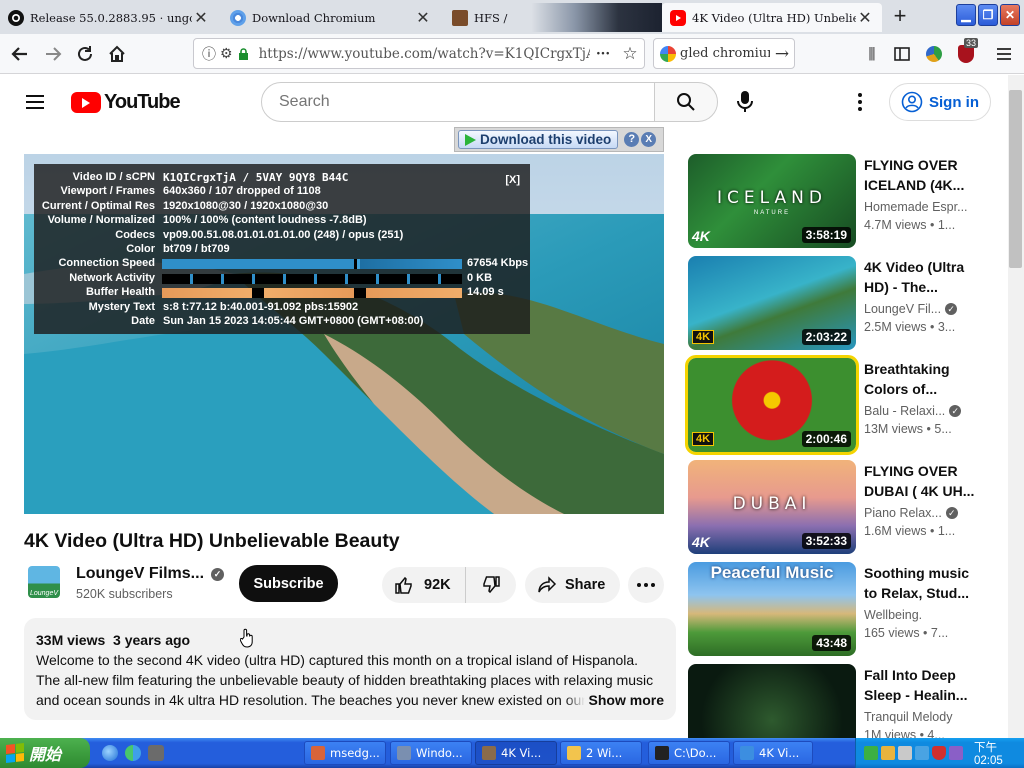 Image resolution: width=1024 pixels, height=768 pixels. I want to click on bookmark-star-icon: ☆, so click(630, 54).